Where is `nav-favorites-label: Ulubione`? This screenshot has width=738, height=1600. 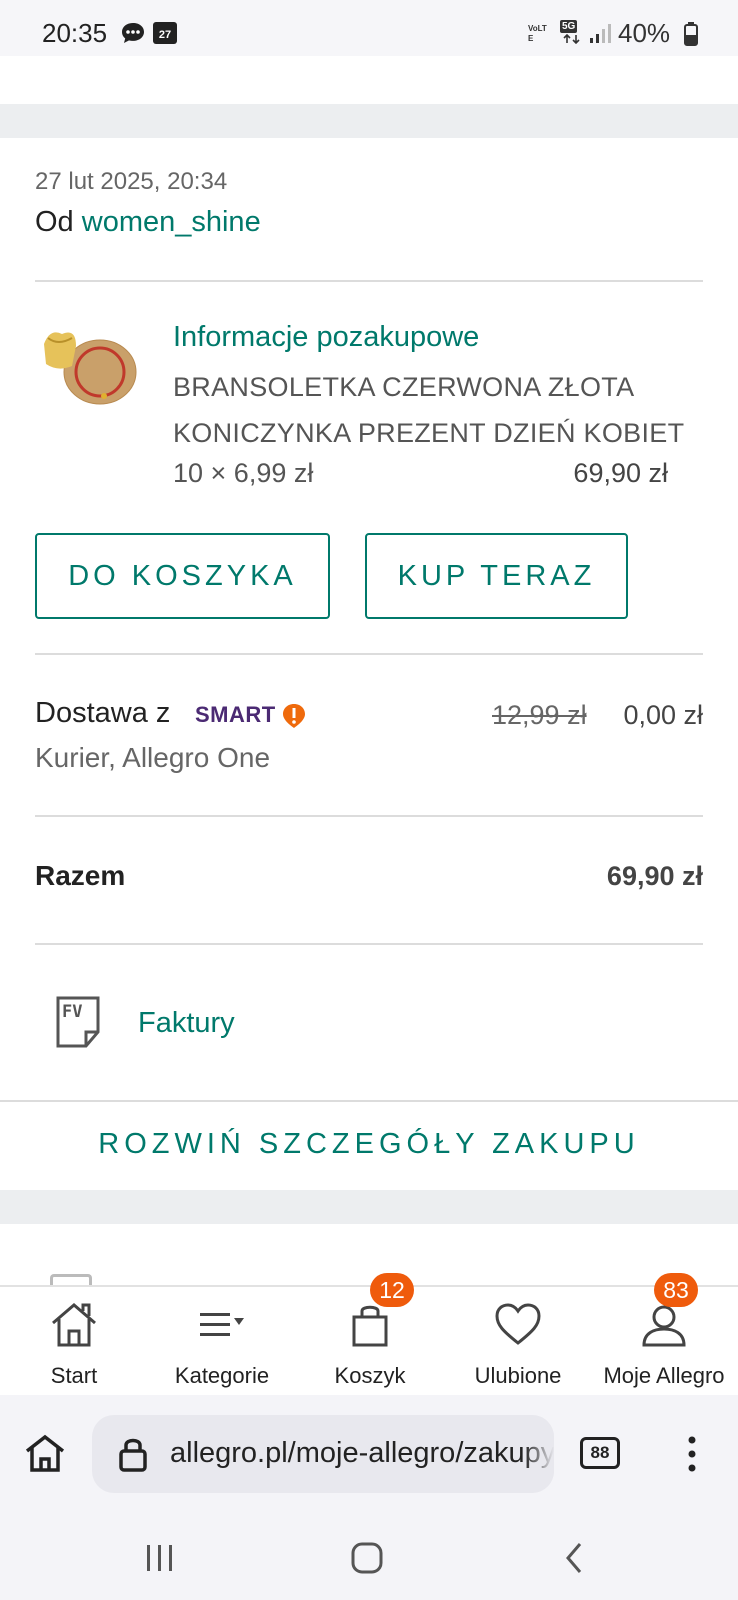
nav-favorites-label: Ulubione is located at coordinates (518, 1375).